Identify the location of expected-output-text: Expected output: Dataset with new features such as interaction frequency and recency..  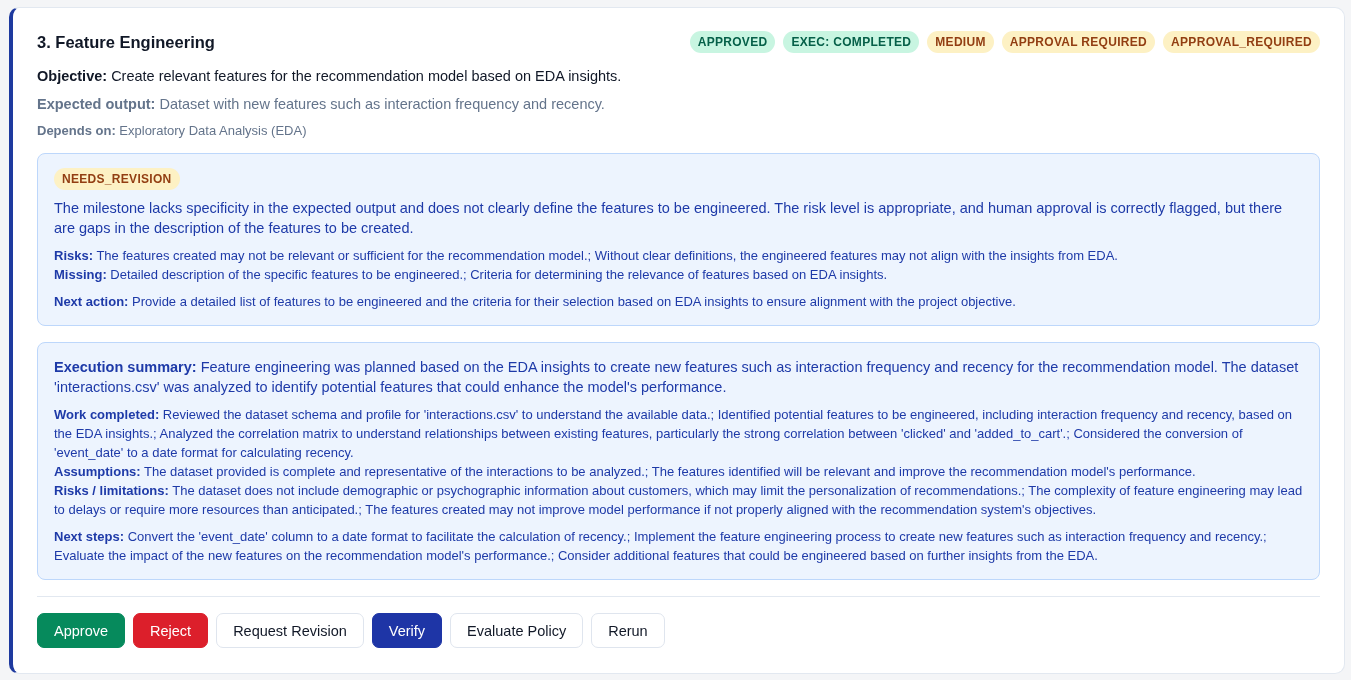
(321, 104).